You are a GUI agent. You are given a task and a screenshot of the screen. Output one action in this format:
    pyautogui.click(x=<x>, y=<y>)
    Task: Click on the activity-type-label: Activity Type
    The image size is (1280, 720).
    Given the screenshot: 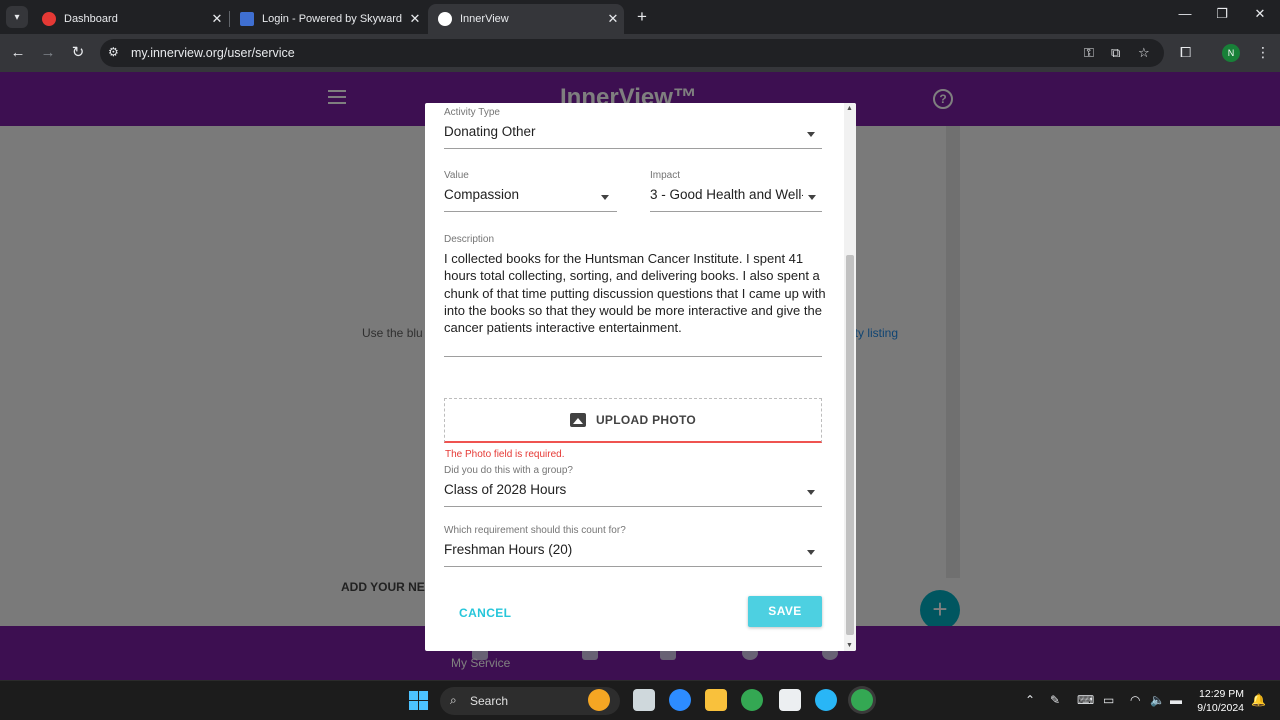 What is the action you would take?
    pyautogui.click(x=472, y=112)
    